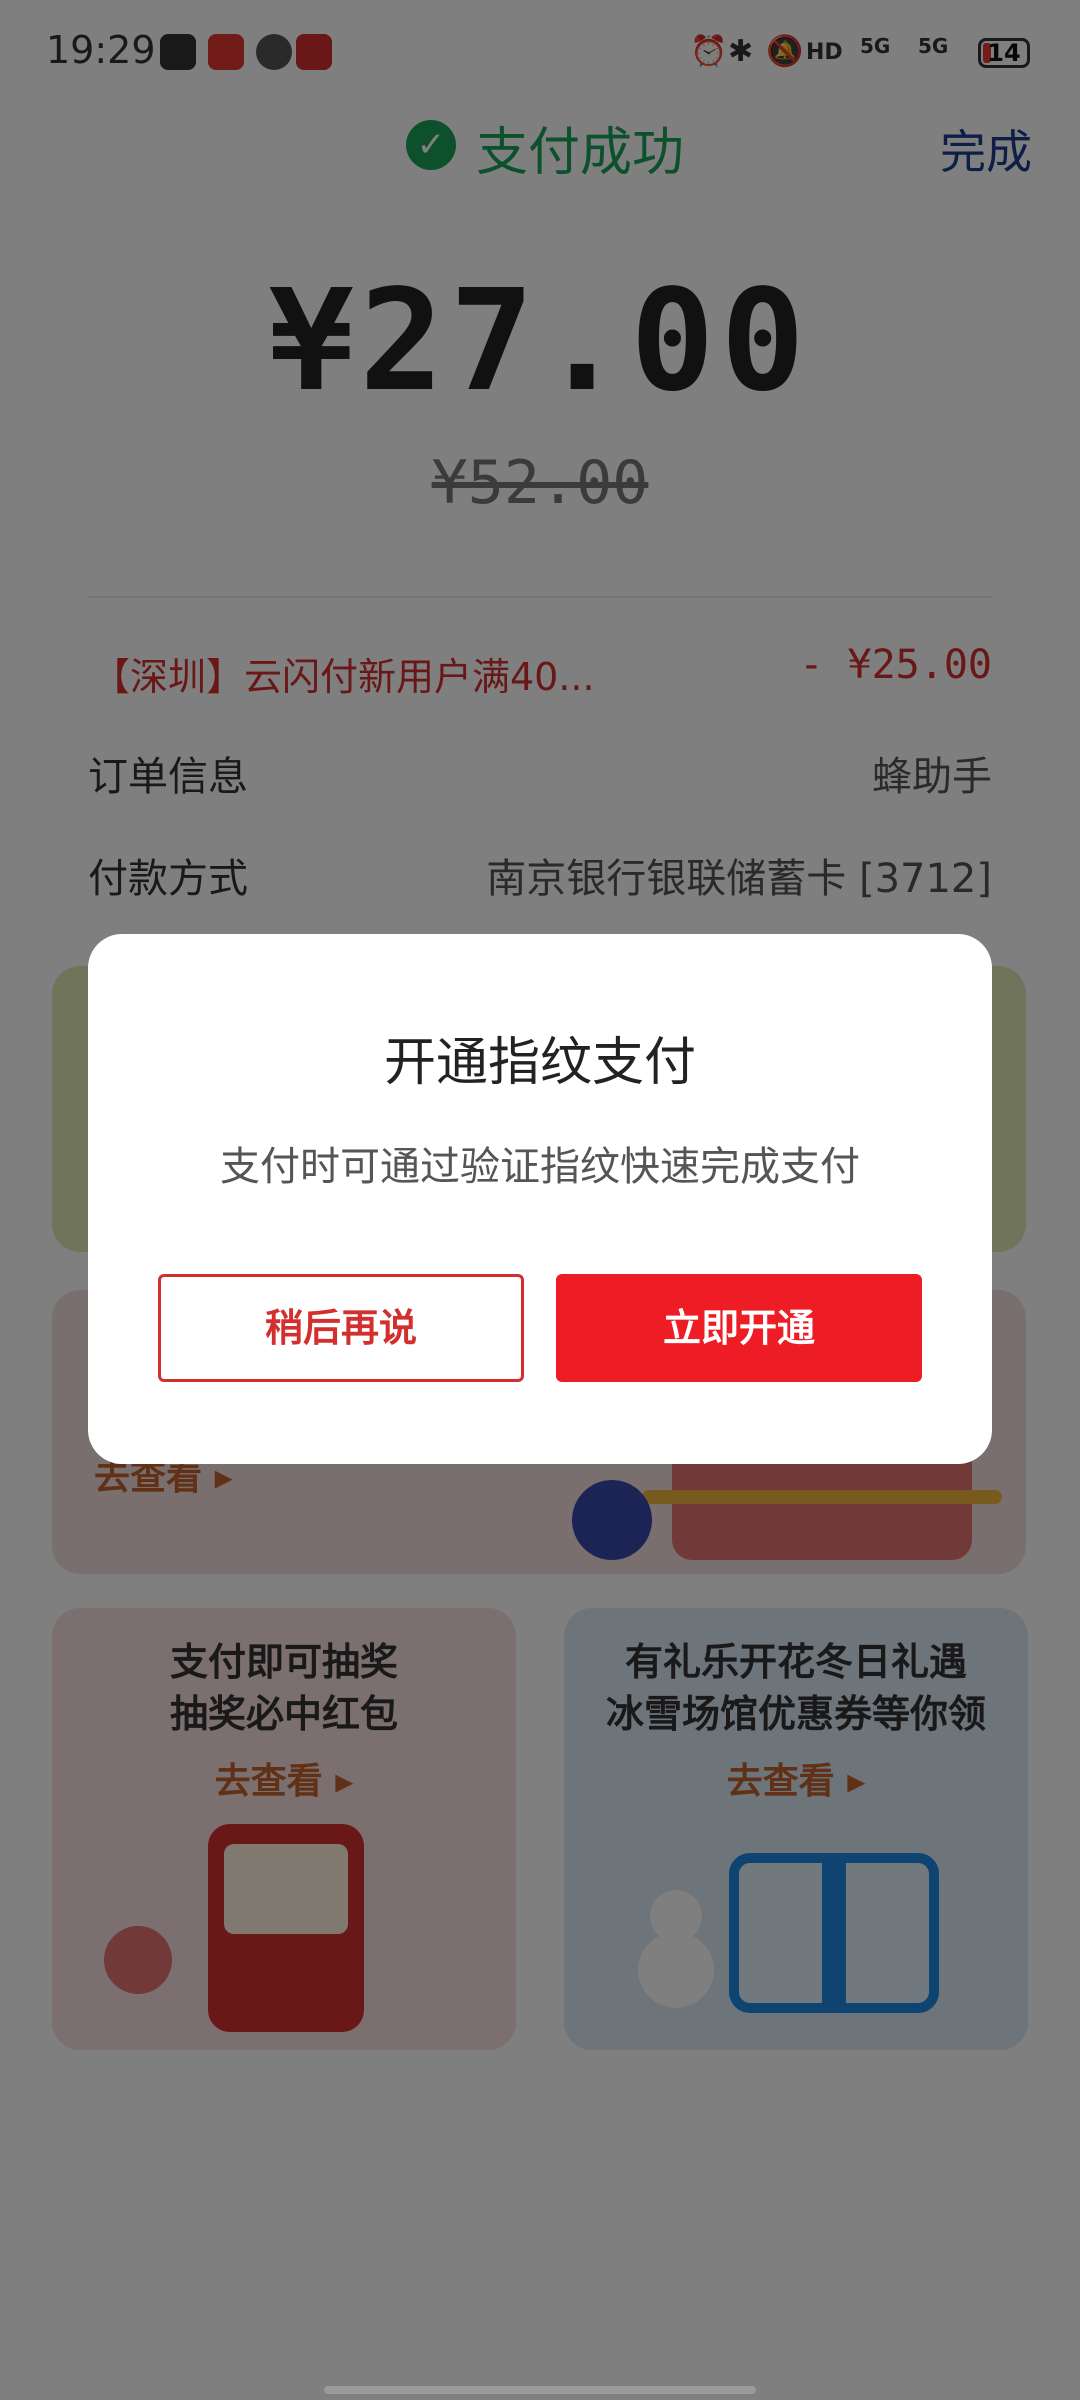 Image resolution: width=1080 pixels, height=2400 pixels. I want to click on dialog-message: 支付时可通过验证指纹快速完成支付, so click(540, 1167).